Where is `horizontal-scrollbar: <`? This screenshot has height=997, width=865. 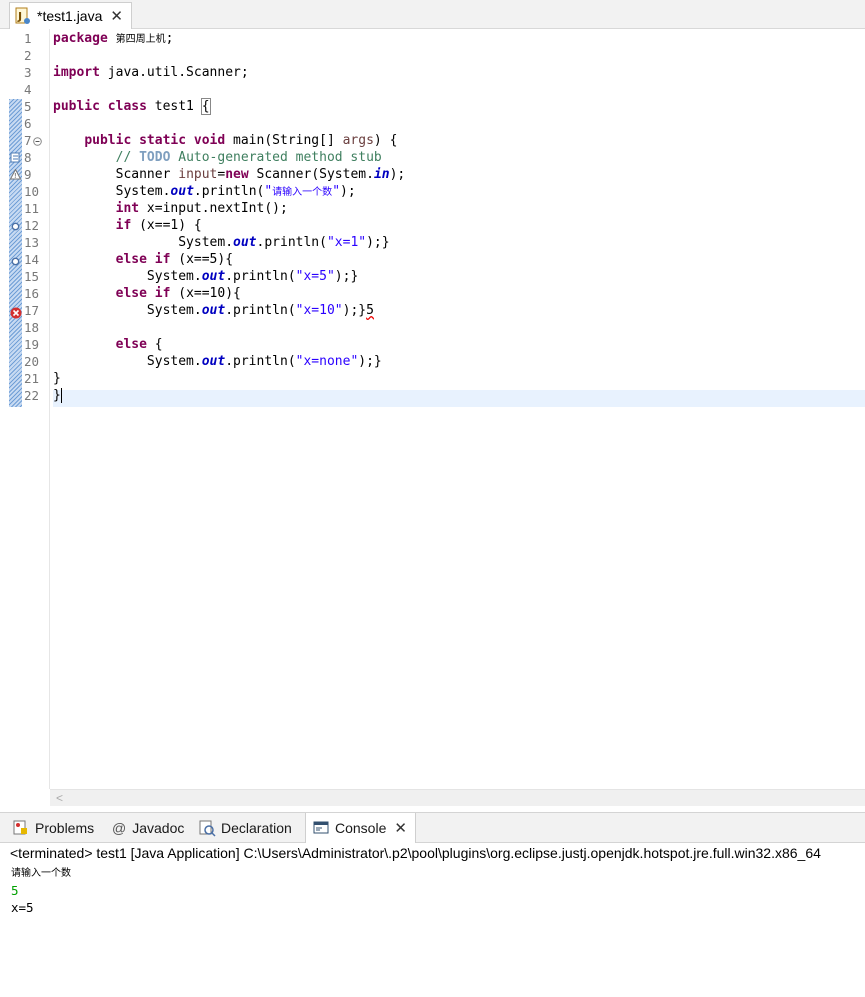
horizontal-scrollbar: < is located at coordinates (457, 797).